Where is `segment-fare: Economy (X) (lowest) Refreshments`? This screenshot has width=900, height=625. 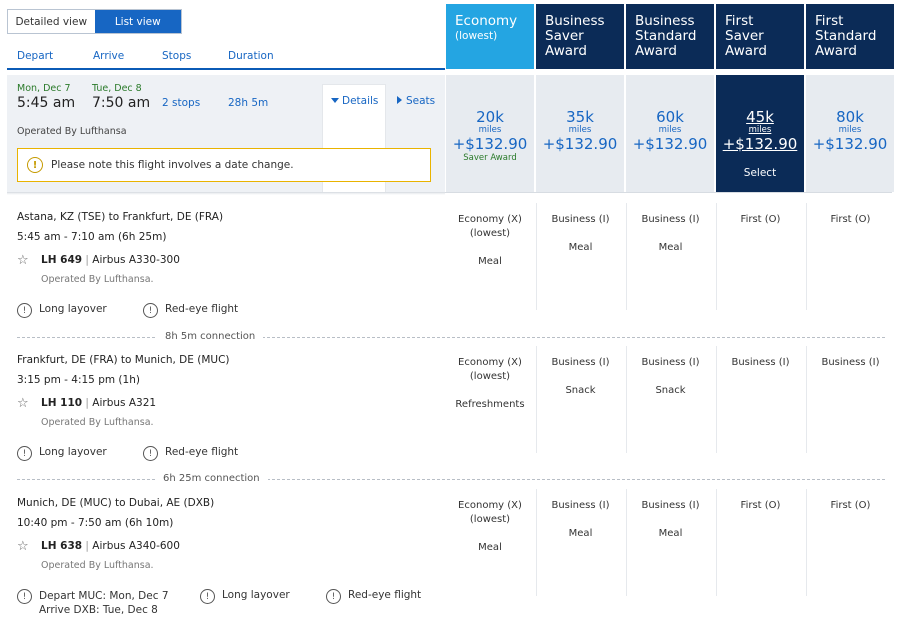 segment-fare: Economy (X) (lowest) Refreshments is located at coordinates (490, 399).